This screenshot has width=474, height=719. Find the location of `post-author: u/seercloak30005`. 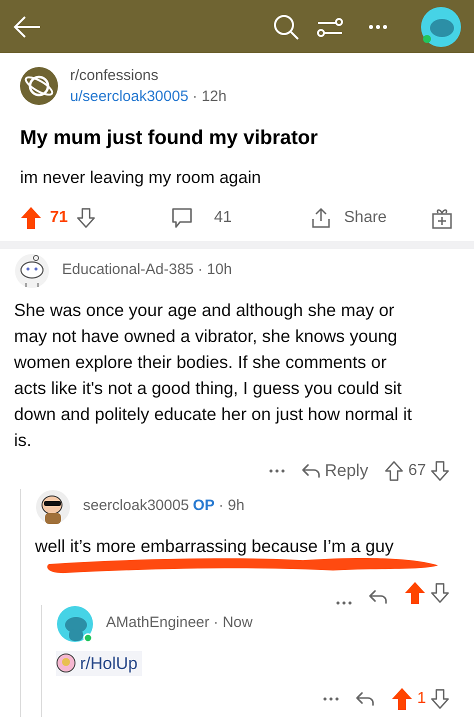

post-author: u/seercloak30005 is located at coordinates (129, 96).